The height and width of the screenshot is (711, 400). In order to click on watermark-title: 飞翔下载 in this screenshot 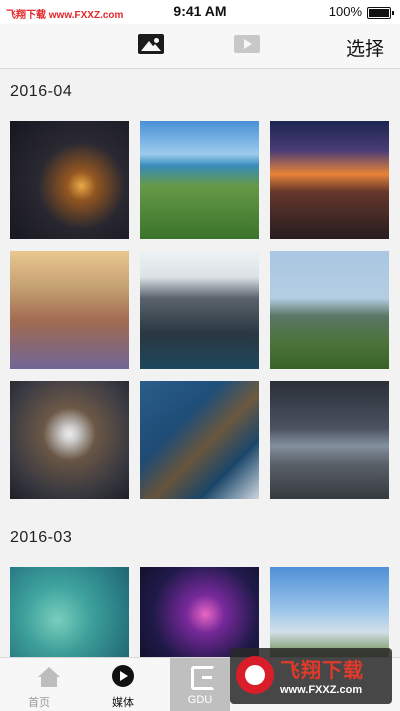, I will do `click(322, 671)`.